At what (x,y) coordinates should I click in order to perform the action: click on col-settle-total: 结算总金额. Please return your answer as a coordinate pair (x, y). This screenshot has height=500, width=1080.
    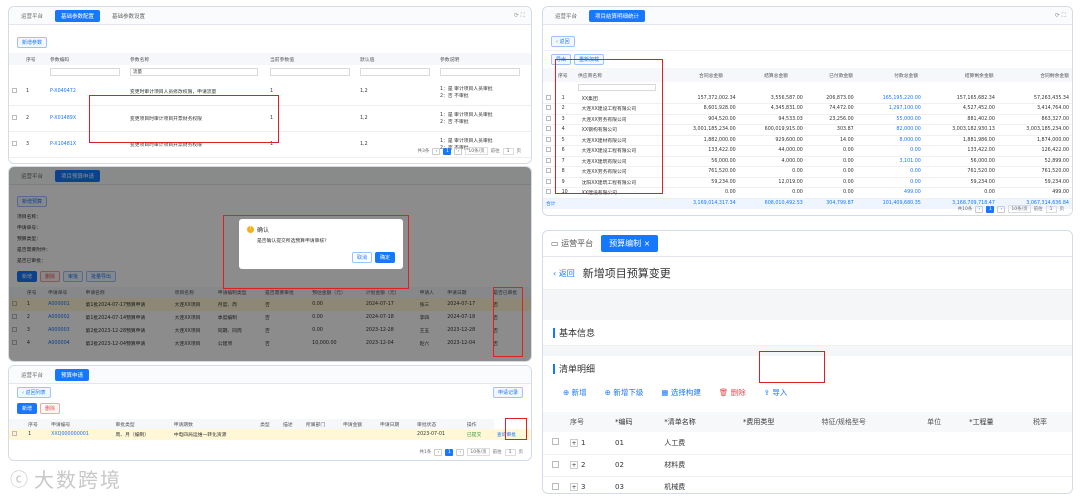
    Looking at the image, I should click on (759, 75).